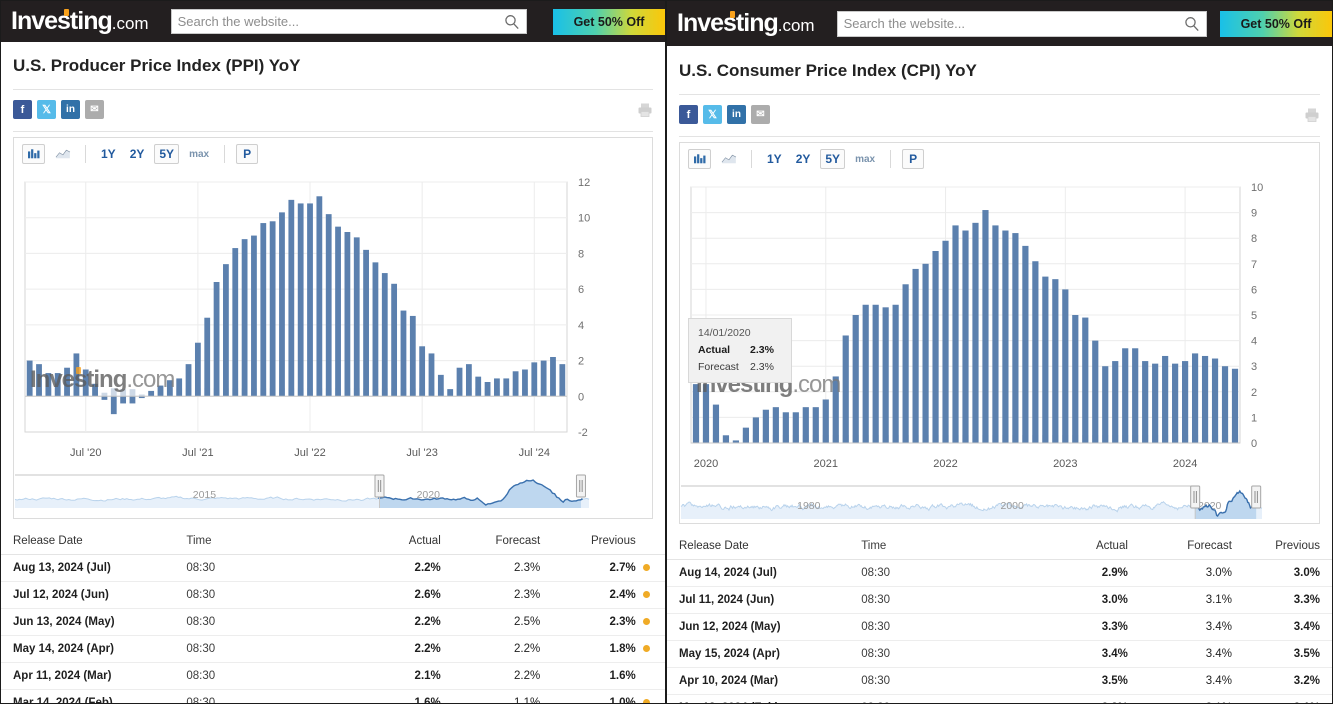  I want to click on th-forecast: Forecast, so click(1181, 547).